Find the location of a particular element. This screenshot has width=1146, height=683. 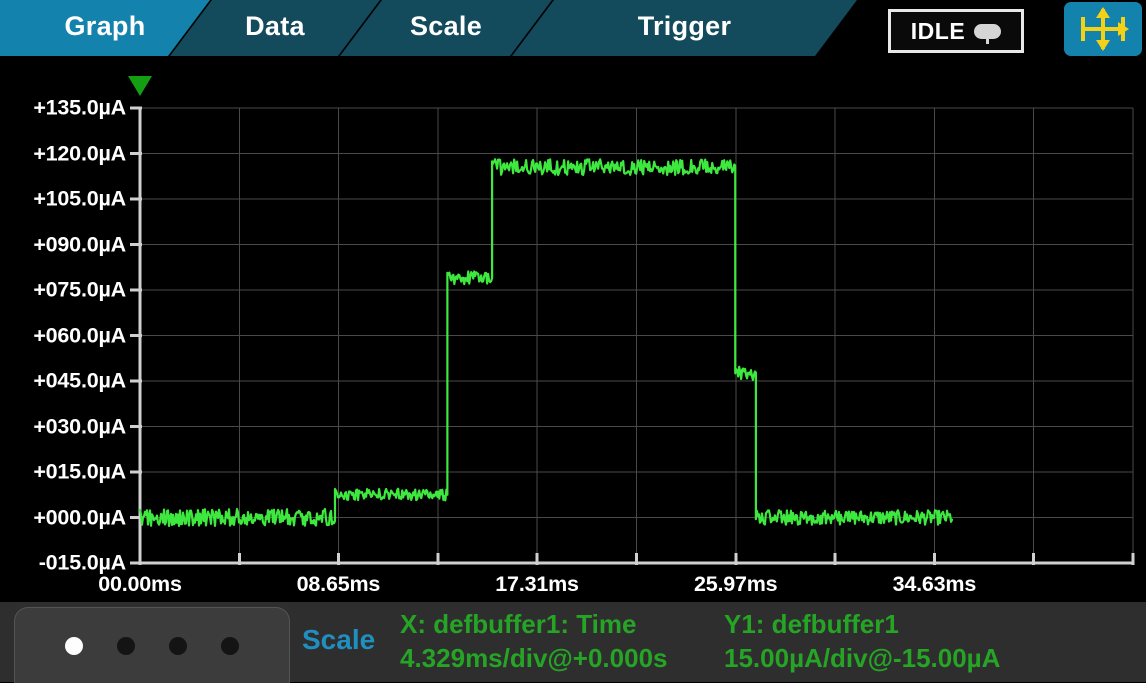

tab-trigger: Trigger is located at coordinates (684, 28).